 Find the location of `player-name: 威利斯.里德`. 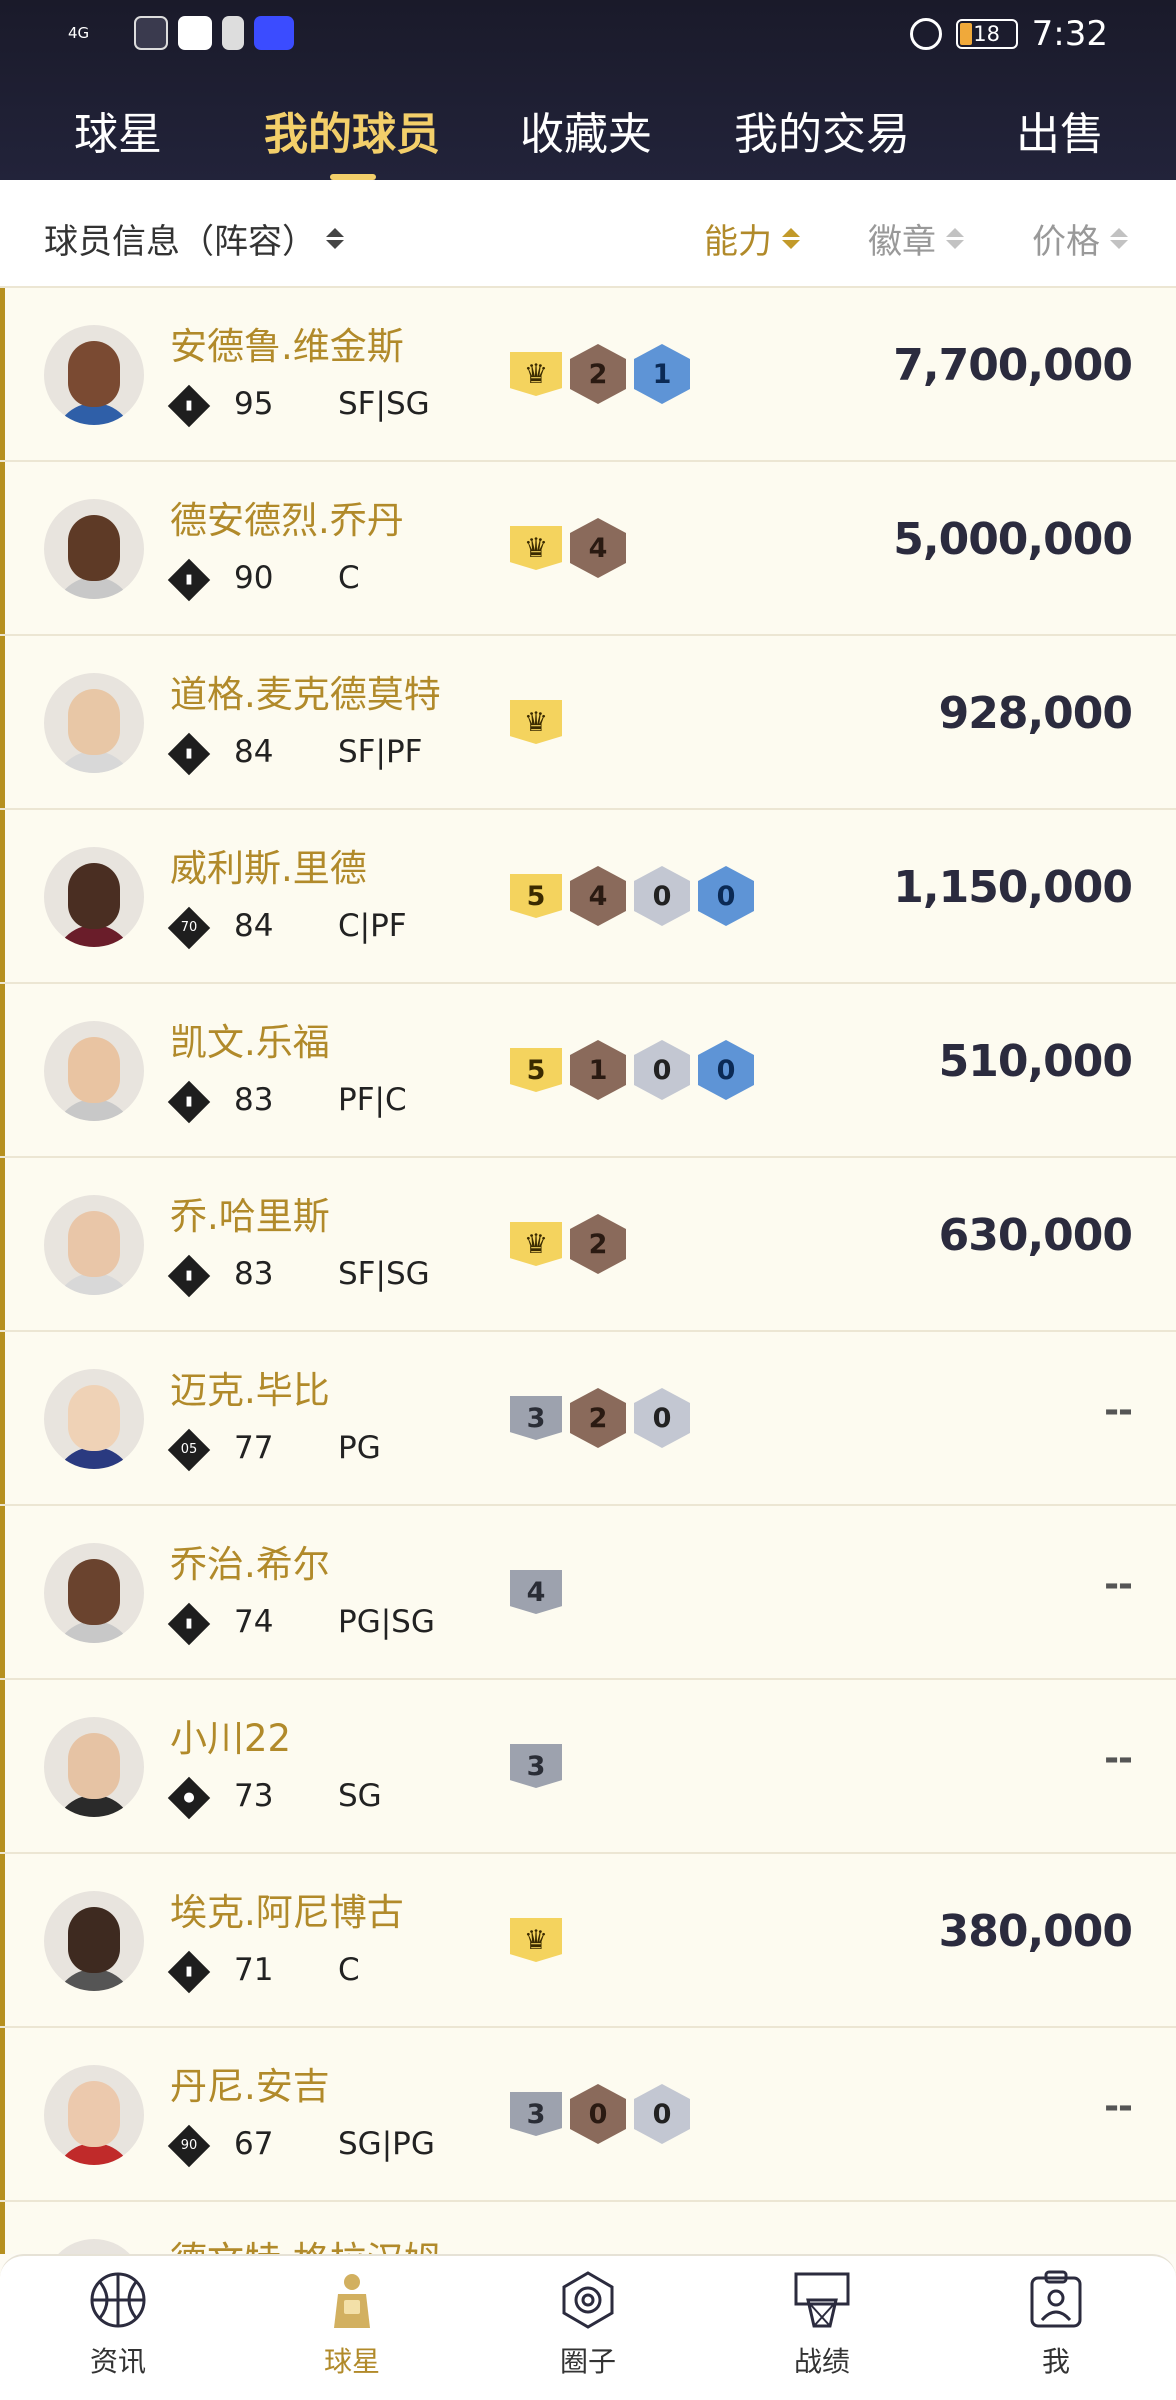

player-name: 威利斯.里德 is located at coordinates (268, 868).